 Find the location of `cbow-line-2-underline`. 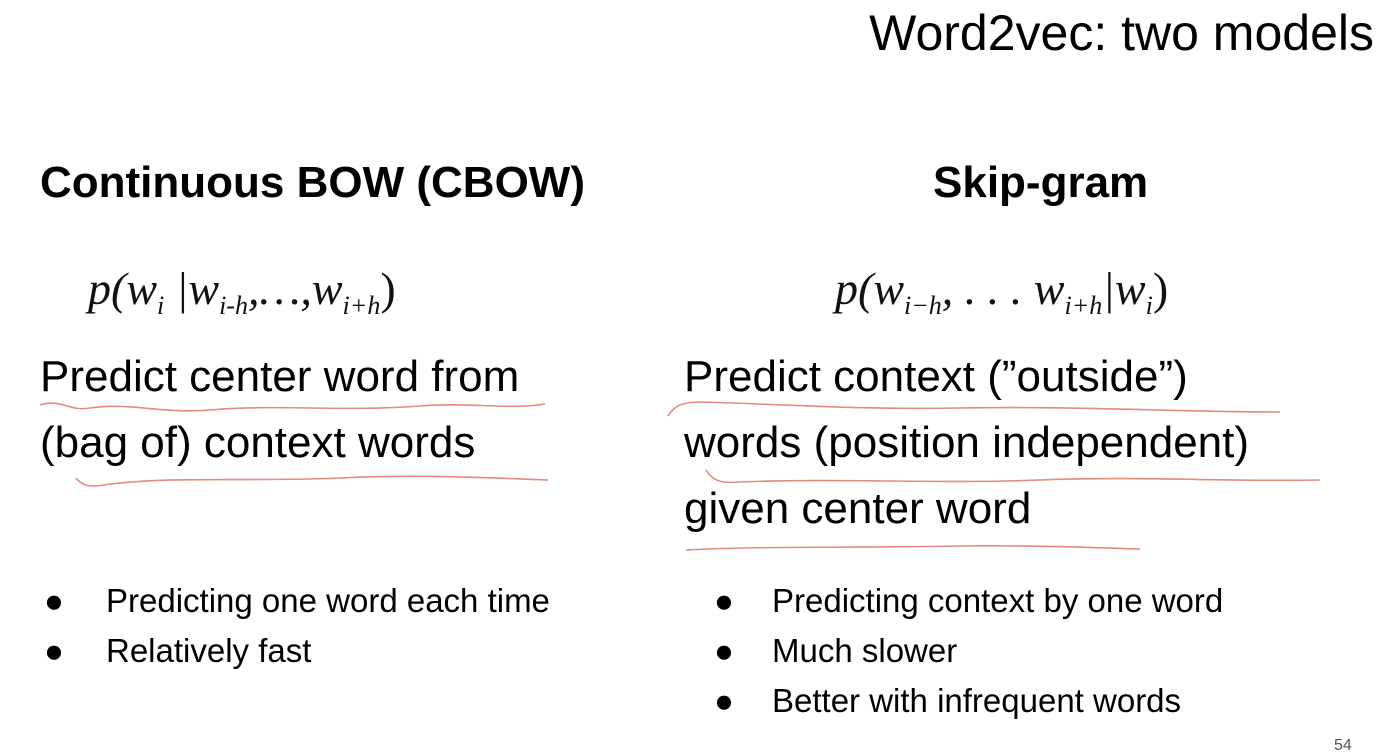

cbow-line-2-underline is located at coordinates (312, 481).